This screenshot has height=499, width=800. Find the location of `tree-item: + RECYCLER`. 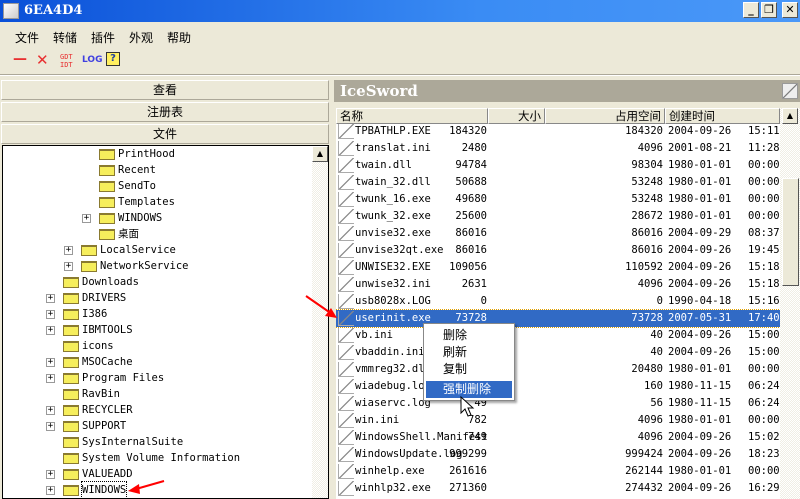

tree-item: + RECYCLER is located at coordinates (157, 410).